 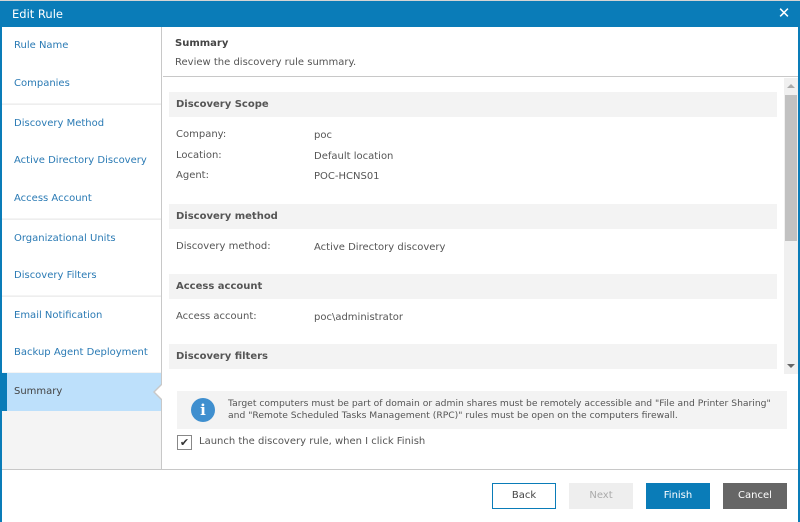 I want to click on checkmark-icon: ✔, so click(x=184, y=442).